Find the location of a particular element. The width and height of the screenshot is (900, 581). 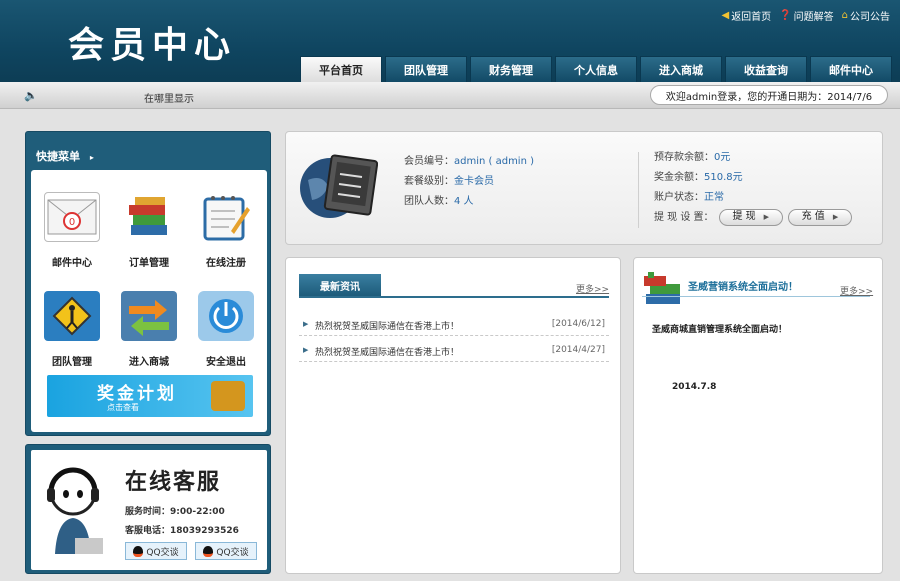

tab-profile: 个人信息 is located at coordinates (596, 69).